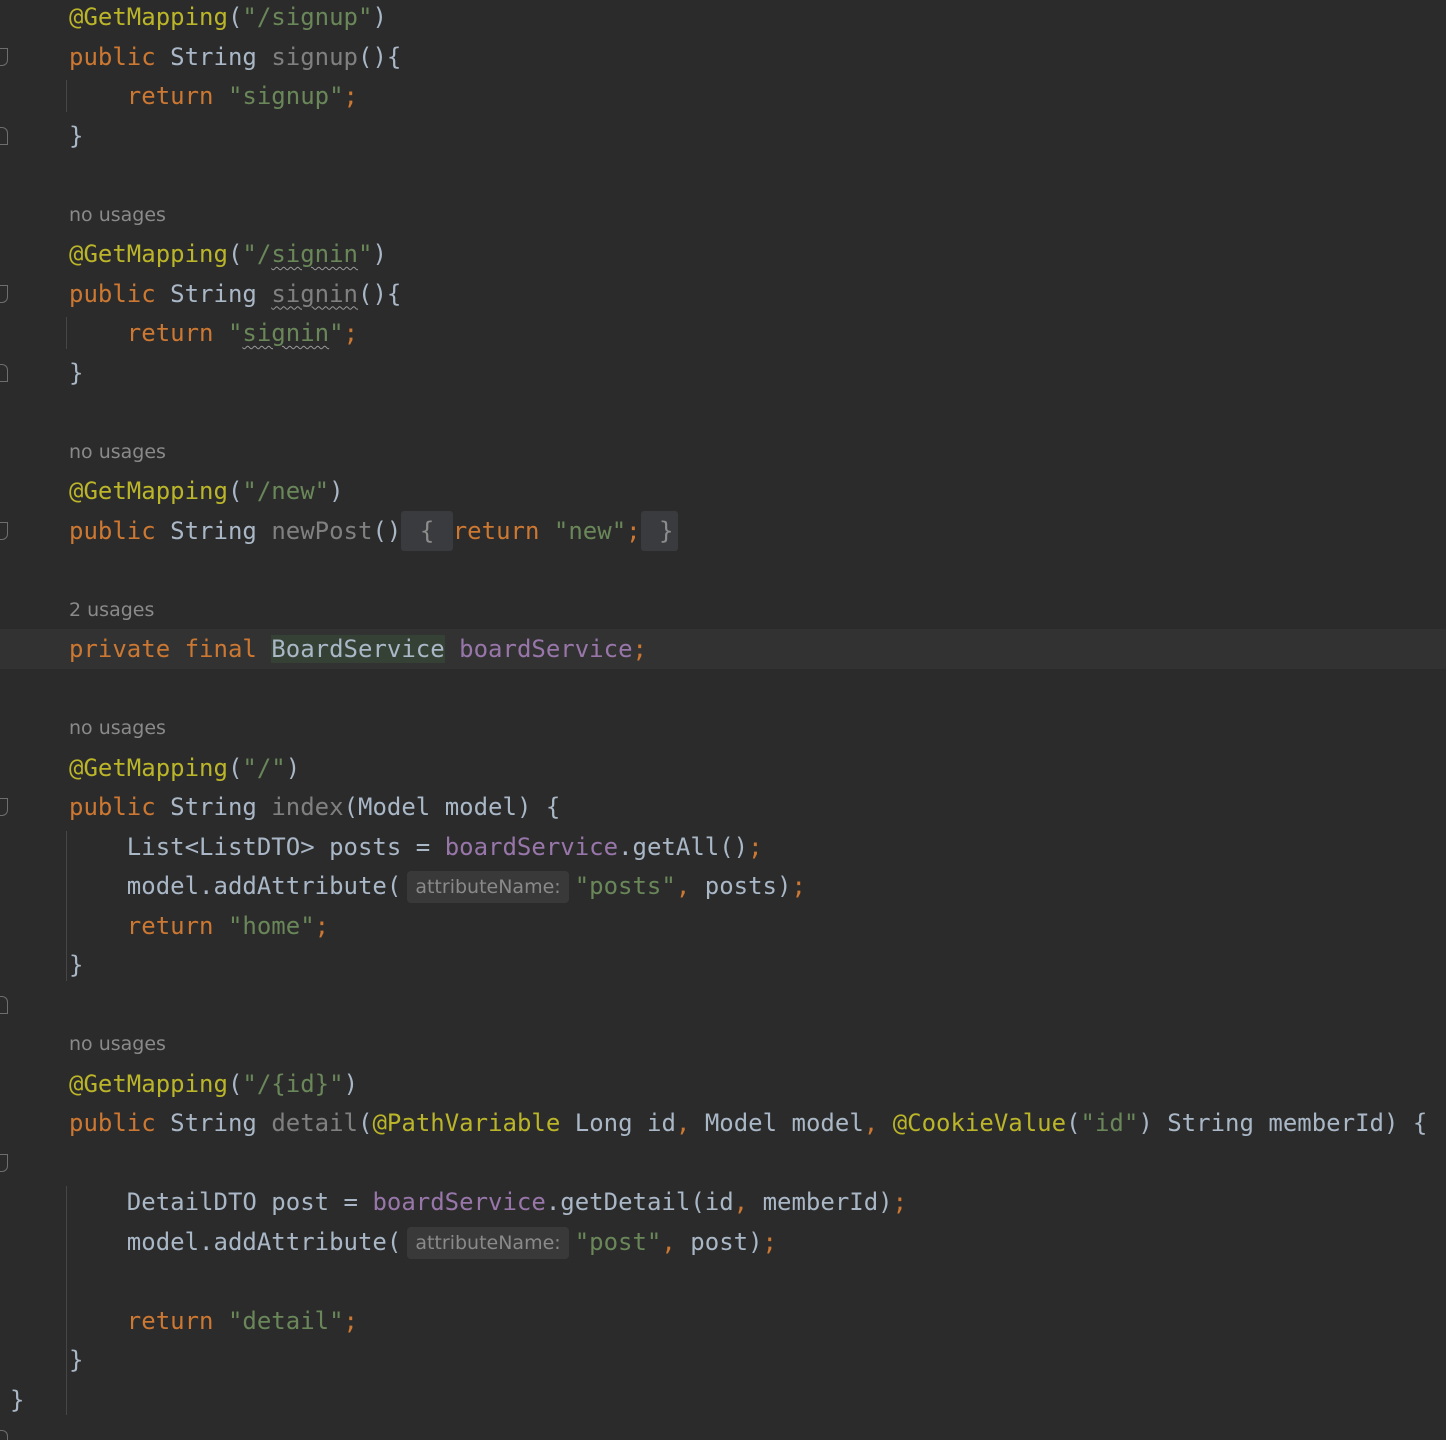 The image size is (1446, 1440). Describe the element at coordinates (723, 610) in the screenshot. I see `usage-hint-line: 2 usages` at that location.